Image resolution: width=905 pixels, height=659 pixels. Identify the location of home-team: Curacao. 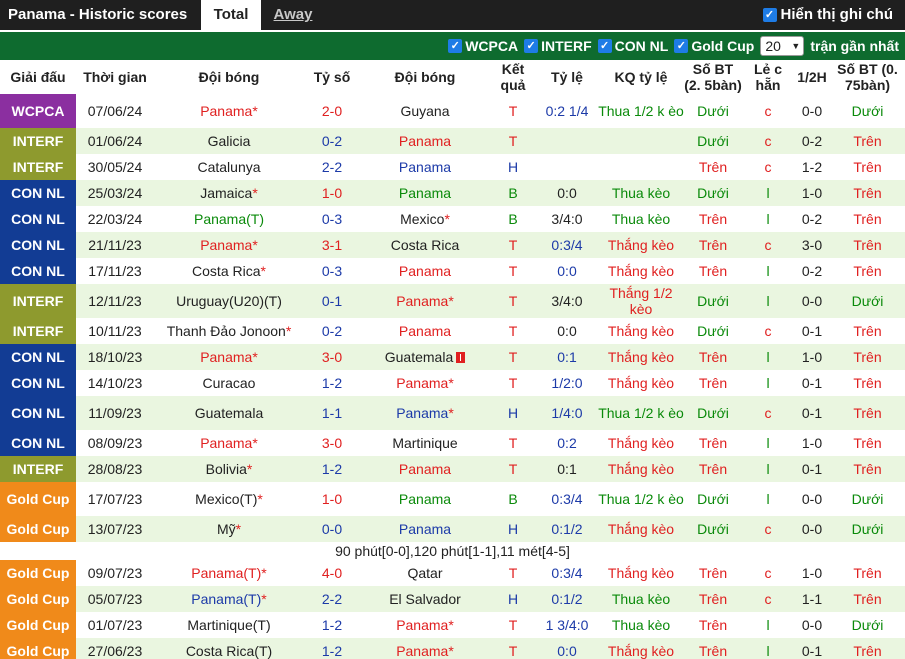
(229, 383).